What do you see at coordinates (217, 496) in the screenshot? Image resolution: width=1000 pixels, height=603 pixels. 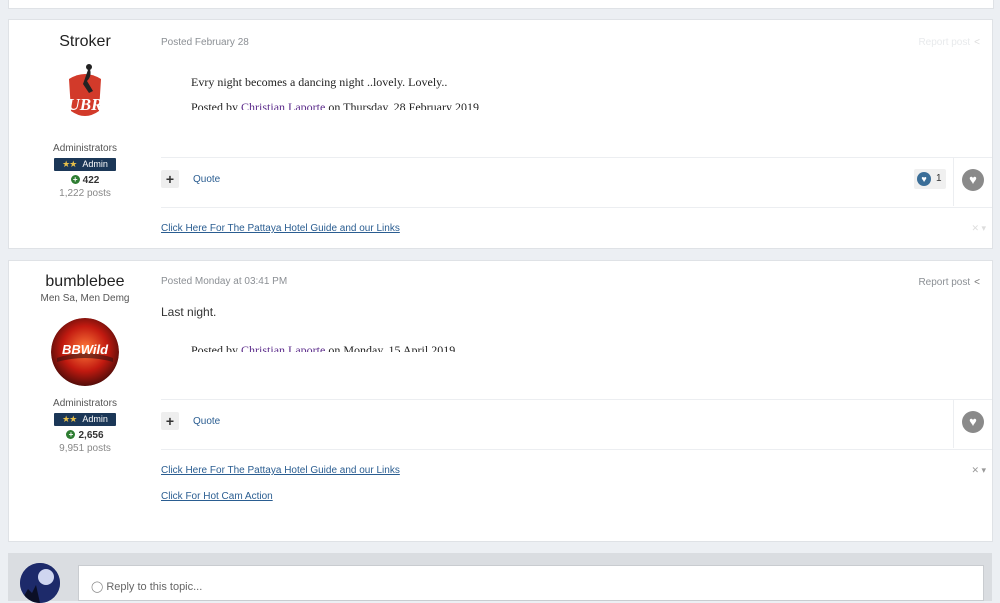 I see `hot-cam-link: Click For Hot Cam Action` at bounding box center [217, 496].